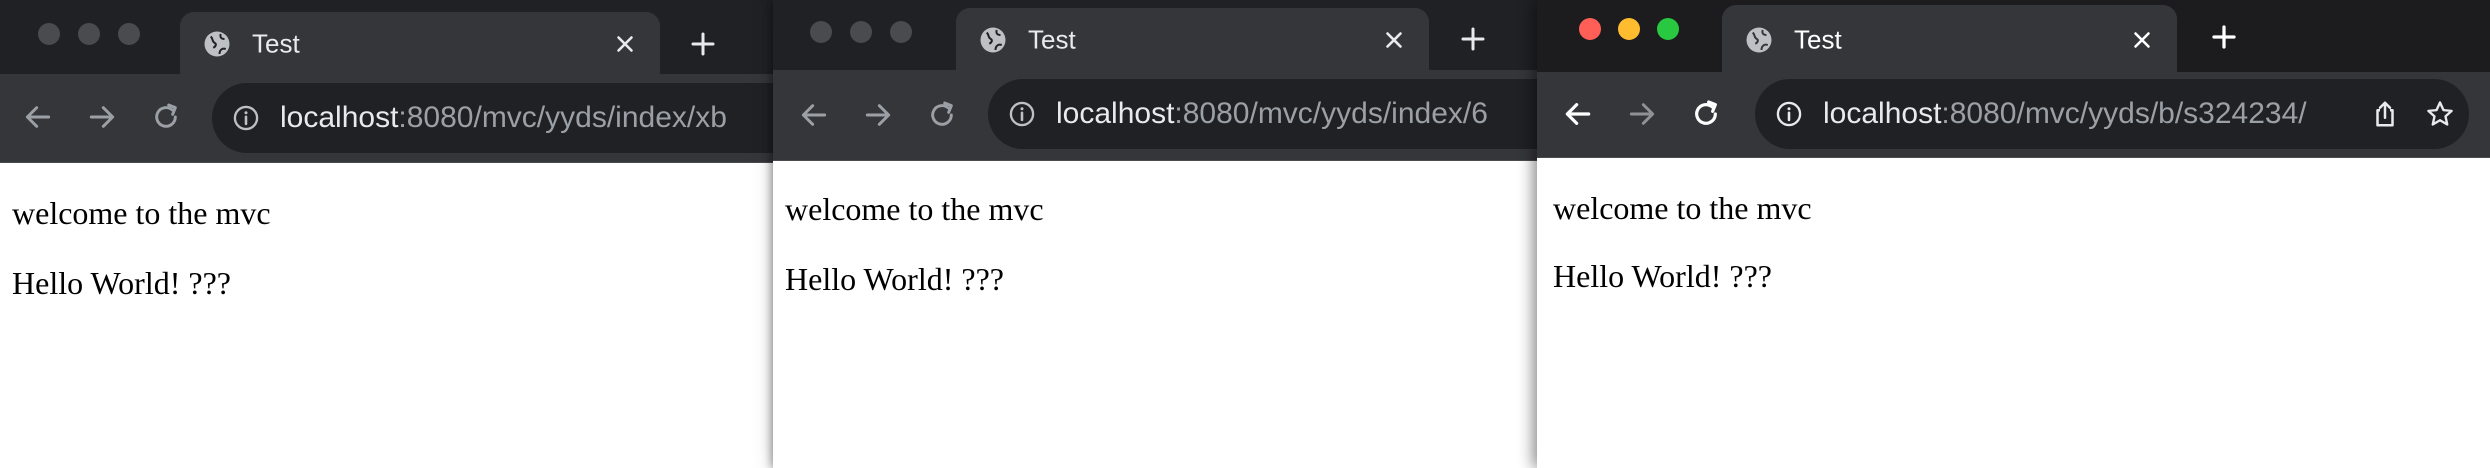  Describe the element at coordinates (2124, 113) in the screenshot. I see `url-path: :8080/mvc/yyds/b/s324234/` at that location.